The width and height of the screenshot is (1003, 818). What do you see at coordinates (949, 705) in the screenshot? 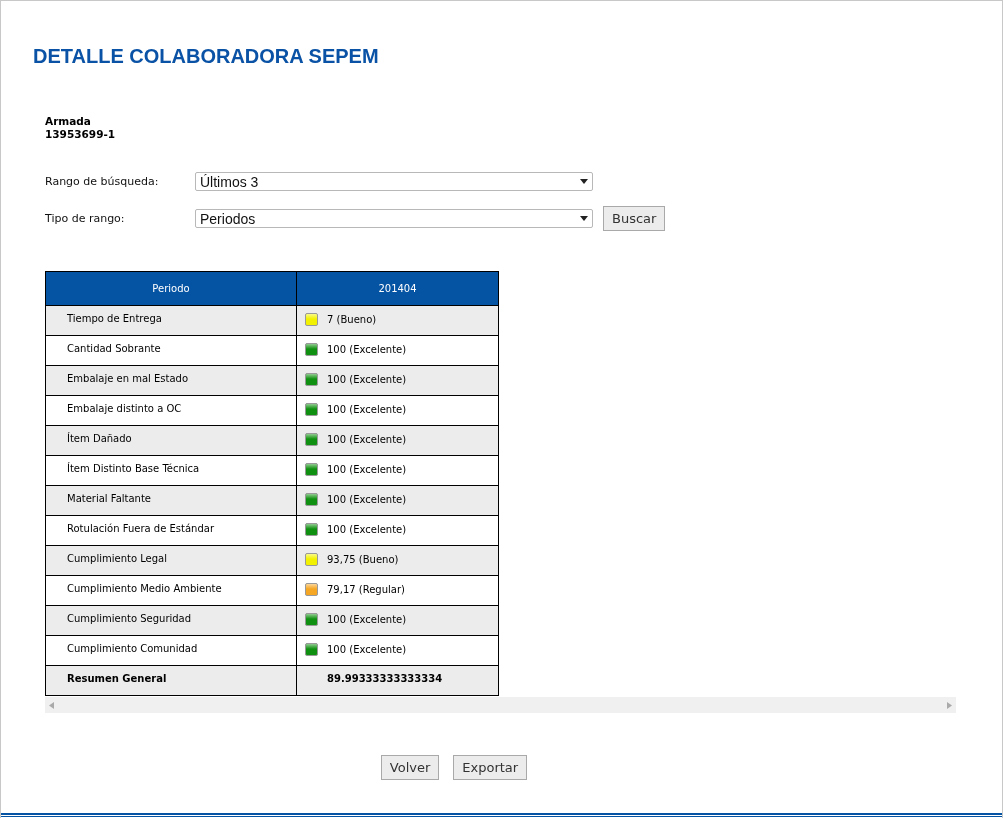
I see `right-arrow-icon` at bounding box center [949, 705].